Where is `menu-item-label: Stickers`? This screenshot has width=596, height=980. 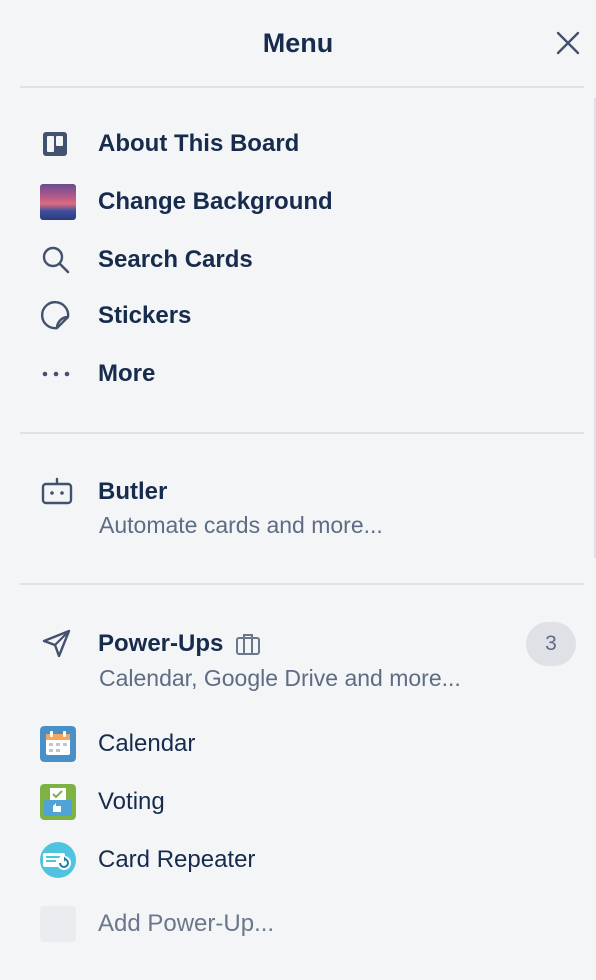 menu-item-label: Stickers is located at coordinates (145, 315).